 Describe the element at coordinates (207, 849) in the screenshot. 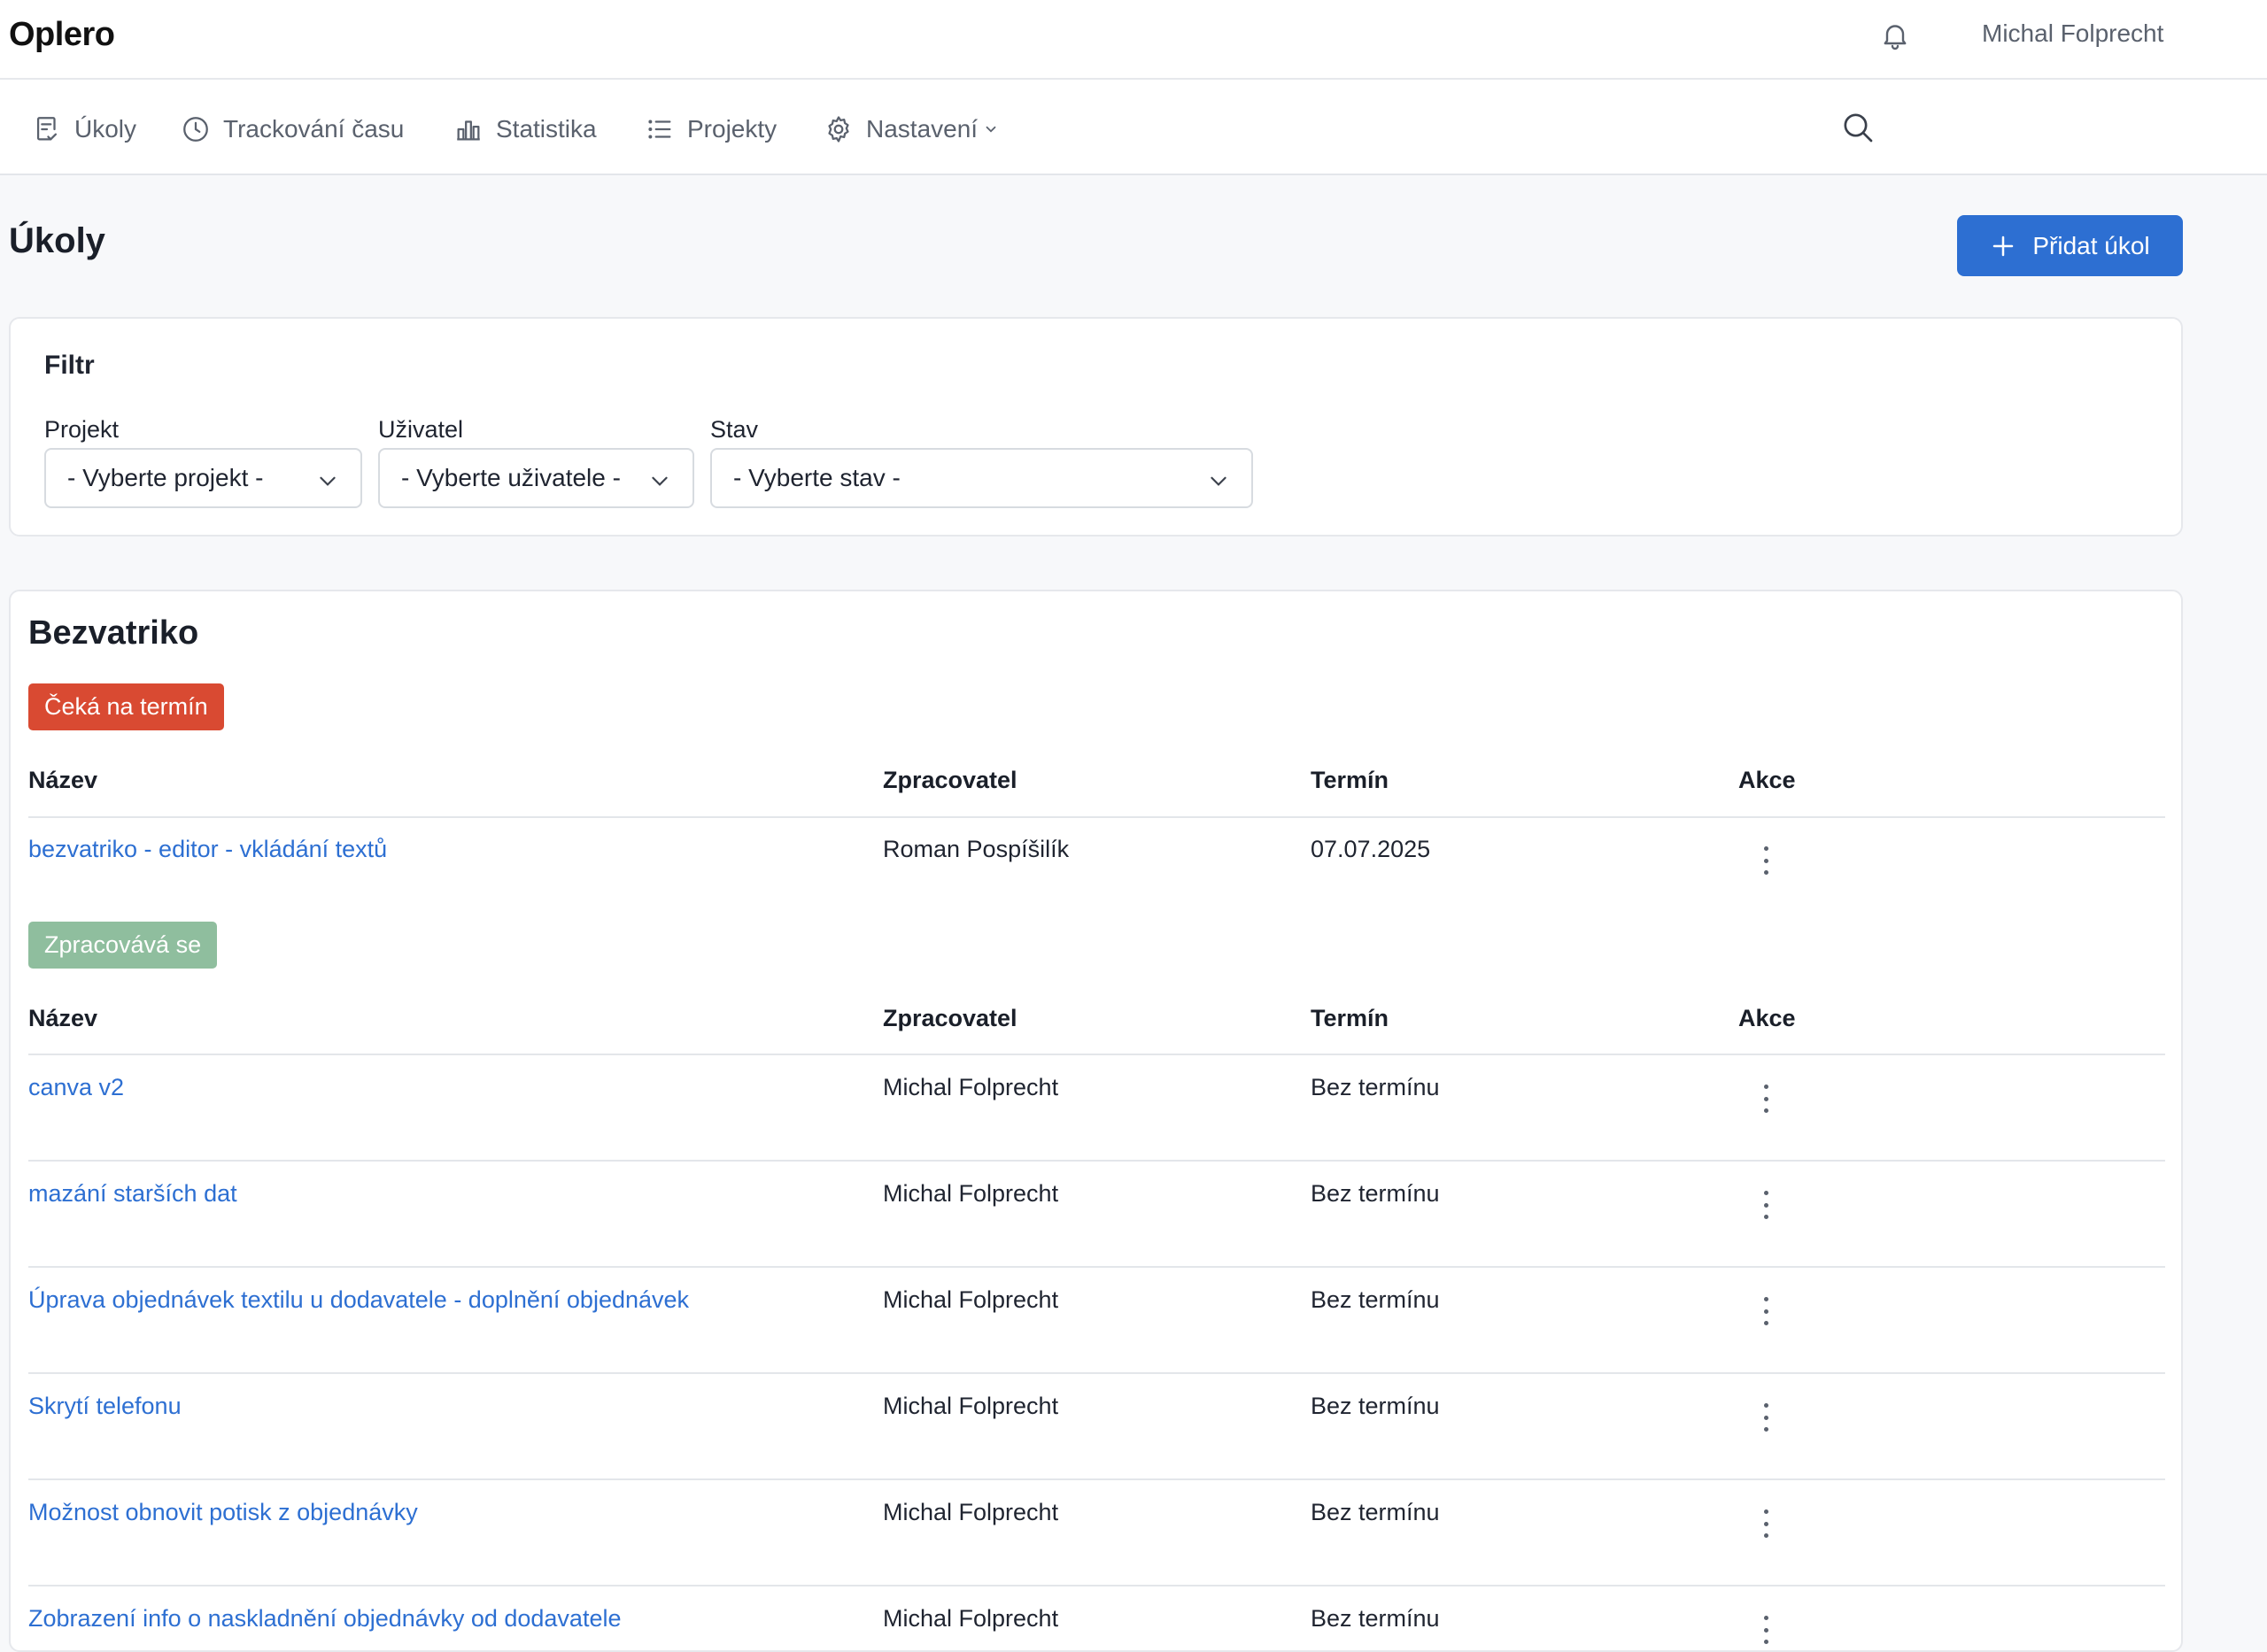

I see `task-name-link: bezvatriko - editor - vkládání textů` at that location.